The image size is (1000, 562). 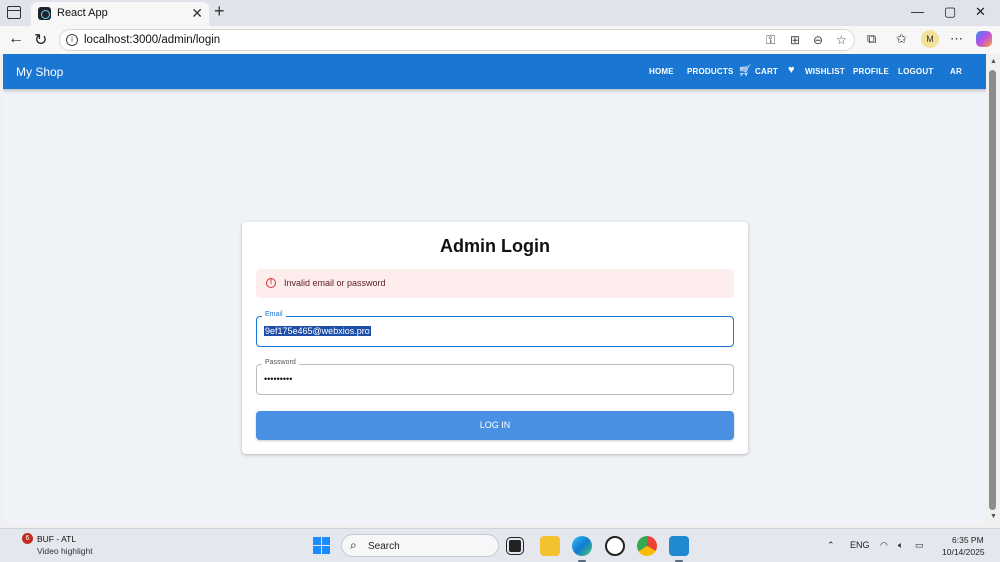 What do you see at coordinates (919, 545) in the screenshot?
I see `battery-icon: ▭` at bounding box center [919, 545].